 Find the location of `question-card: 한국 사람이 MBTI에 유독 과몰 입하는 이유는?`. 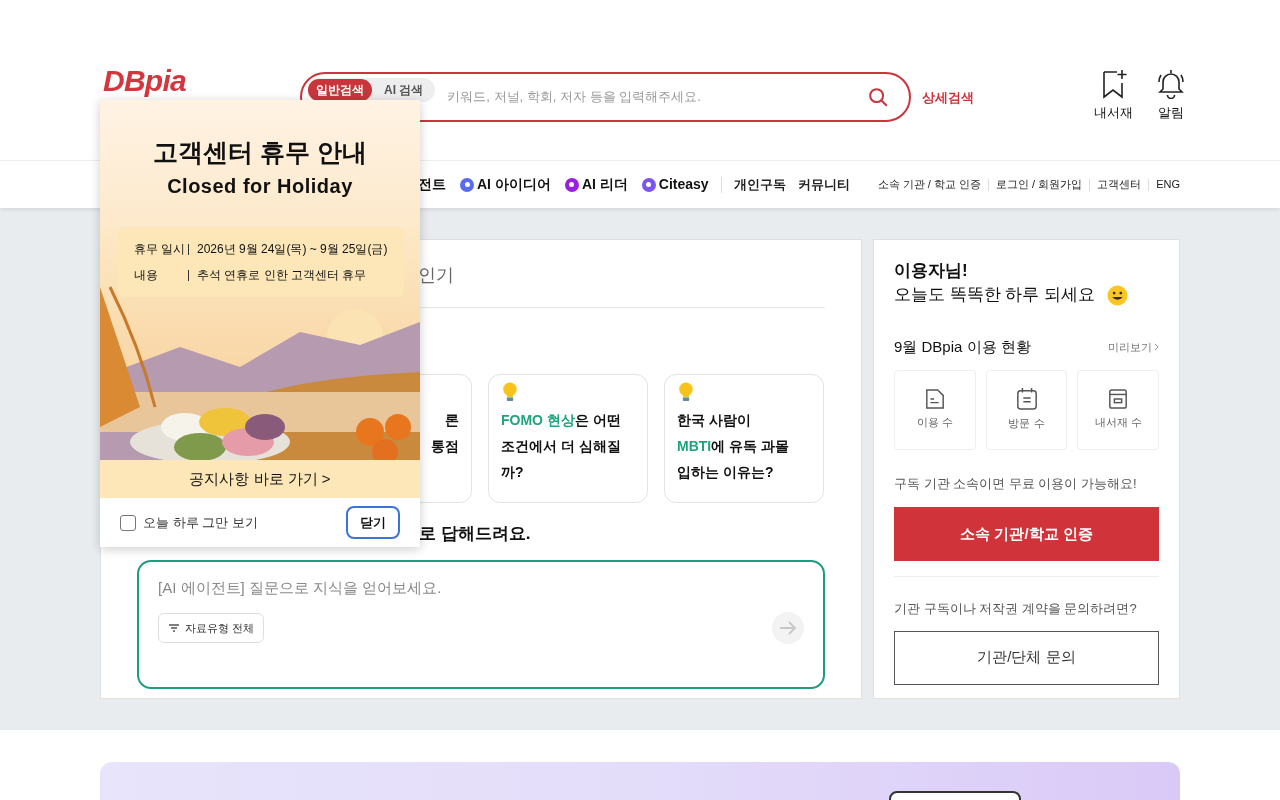

question-card: 한국 사람이 MBTI에 유독 과몰 입하는 이유는? is located at coordinates (744, 438).